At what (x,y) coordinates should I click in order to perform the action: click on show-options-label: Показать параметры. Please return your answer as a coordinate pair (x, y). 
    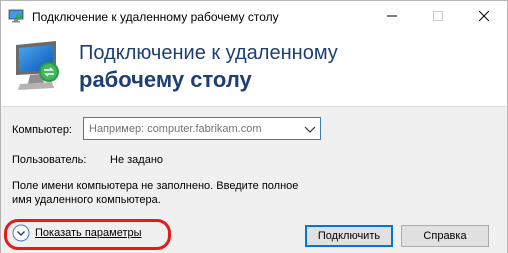
    Looking at the image, I should click on (88, 233).